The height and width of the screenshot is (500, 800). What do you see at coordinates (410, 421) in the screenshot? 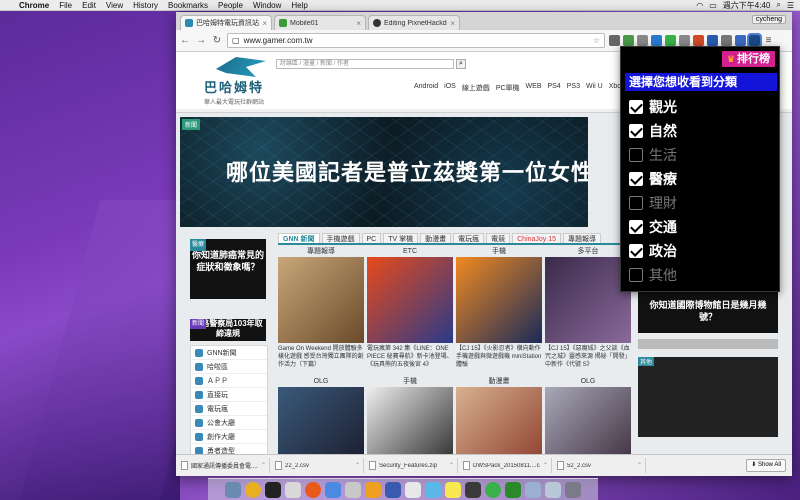
I see `news-card: 手機` at bounding box center [410, 421].